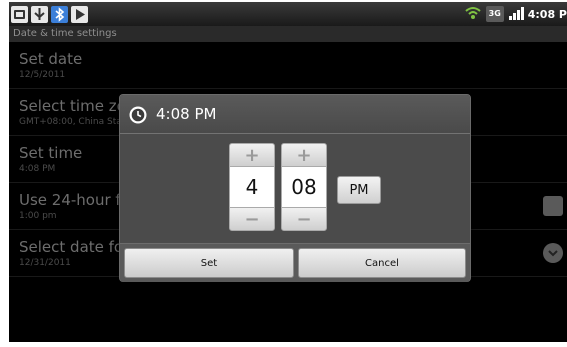 The width and height of the screenshot is (567, 347). What do you see at coordinates (39, 14) in the screenshot?
I see `usb-icon` at bounding box center [39, 14].